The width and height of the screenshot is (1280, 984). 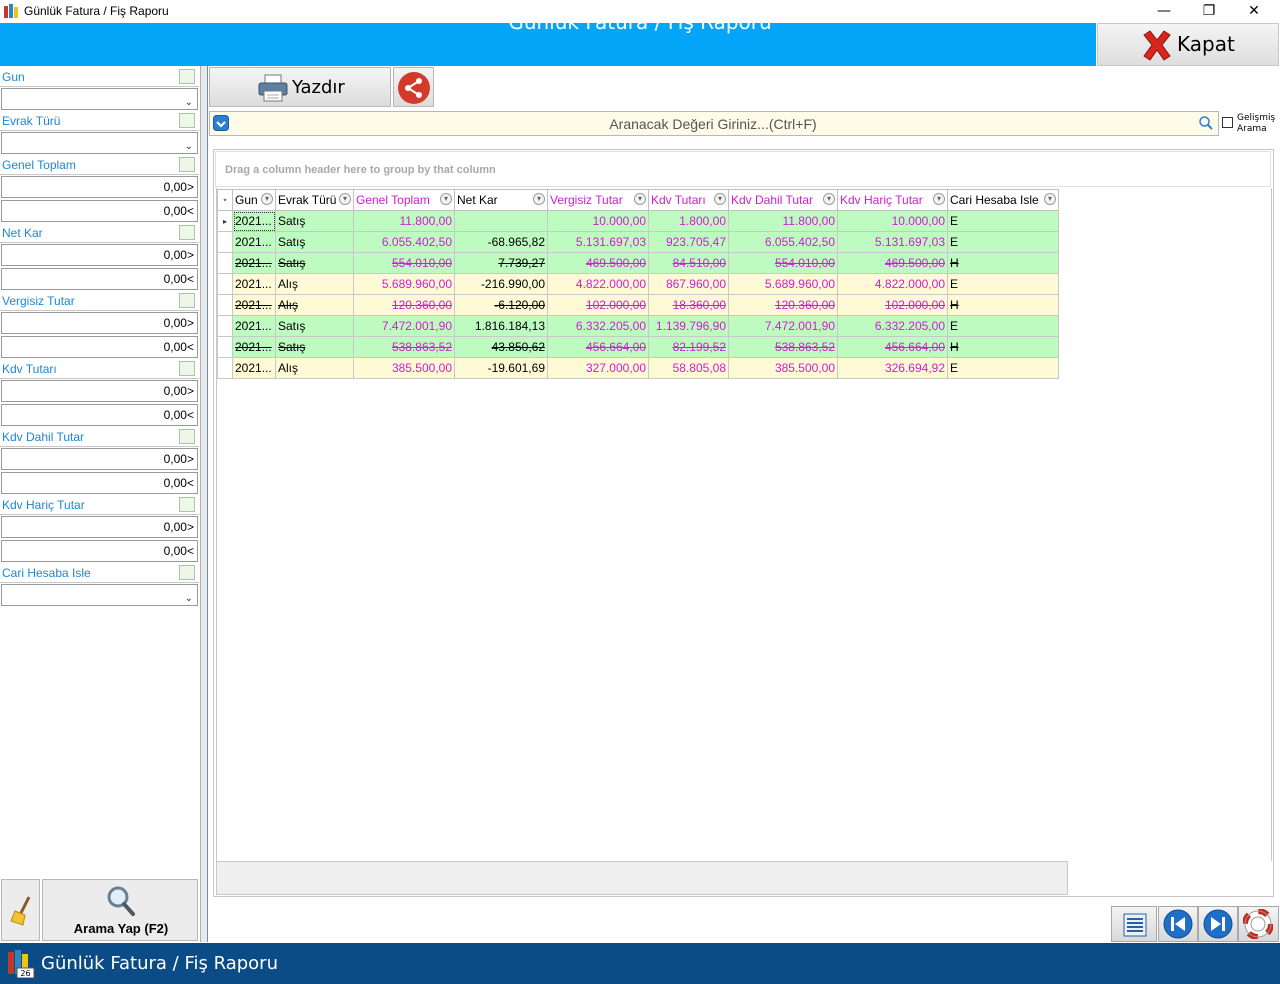 I want to click on cell-genel: 554.010,00, so click(x=404, y=263).